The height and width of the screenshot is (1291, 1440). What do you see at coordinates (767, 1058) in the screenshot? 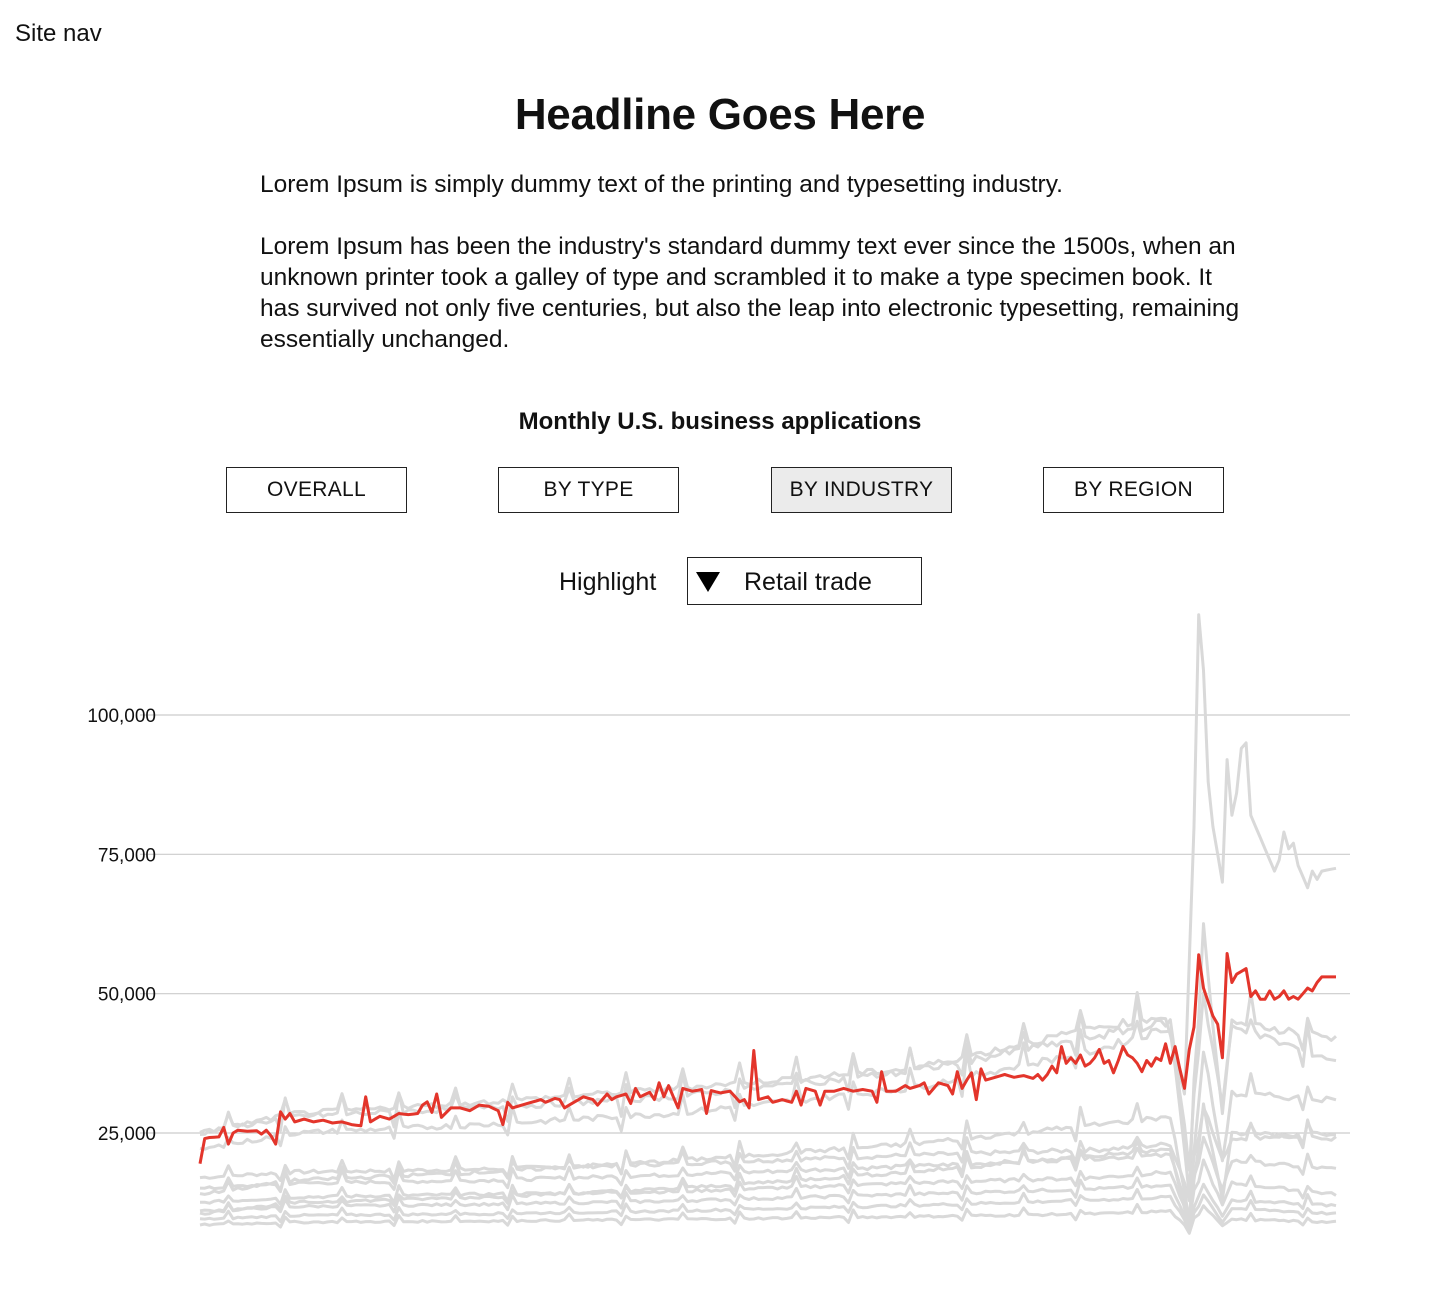
I see `series-line-retail-trade` at bounding box center [767, 1058].